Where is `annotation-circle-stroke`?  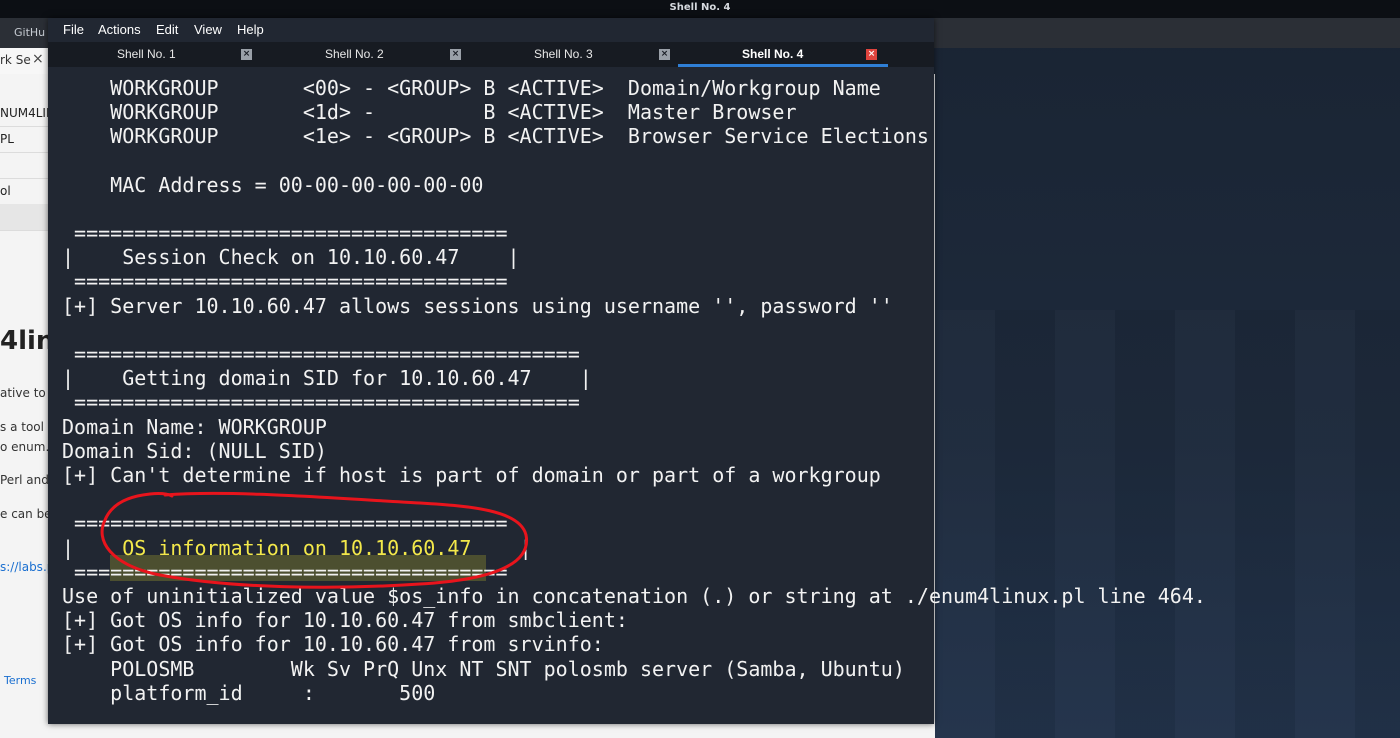 annotation-circle-stroke is located at coordinates (314, 540).